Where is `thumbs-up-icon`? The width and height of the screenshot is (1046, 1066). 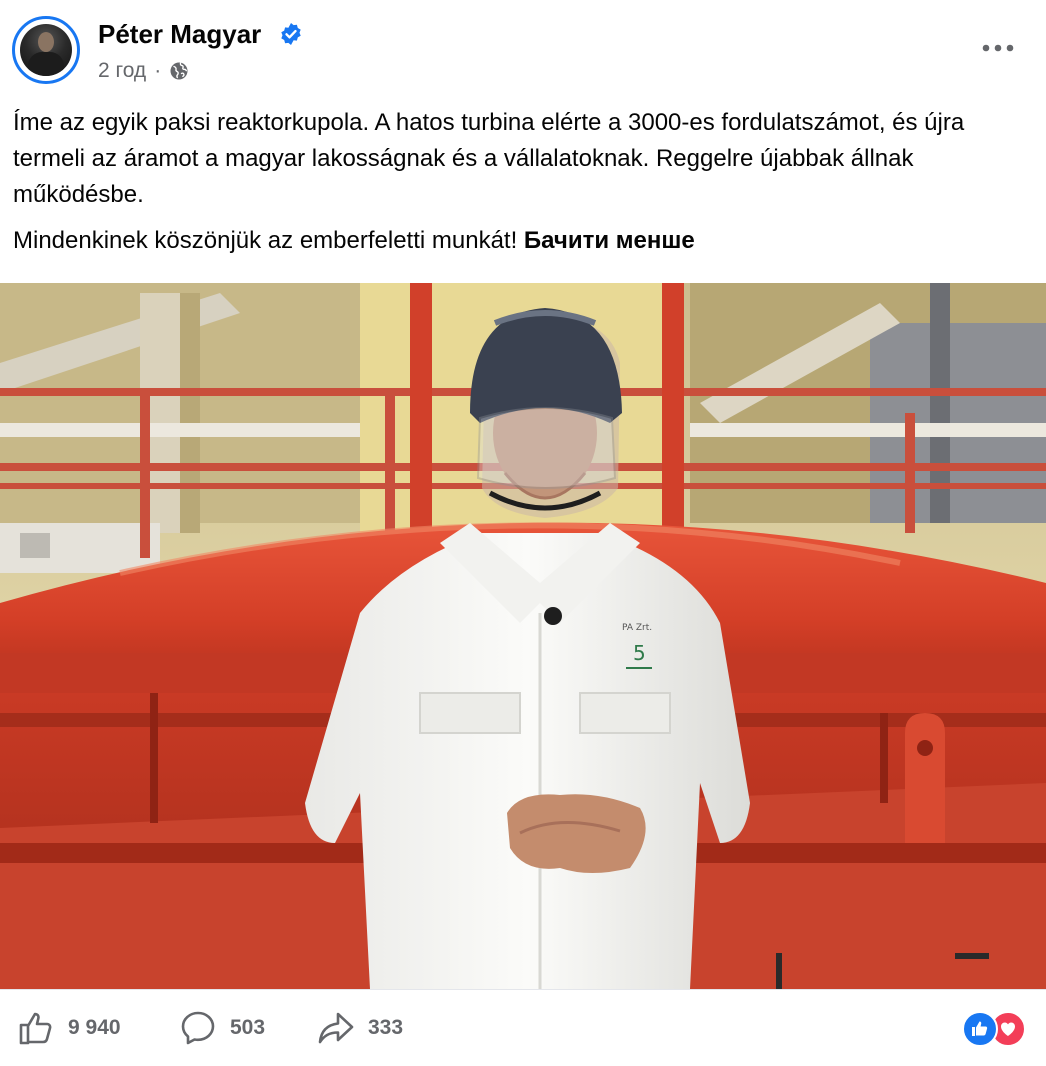 thumbs-up-icon is located at coordinates (35, 1028).